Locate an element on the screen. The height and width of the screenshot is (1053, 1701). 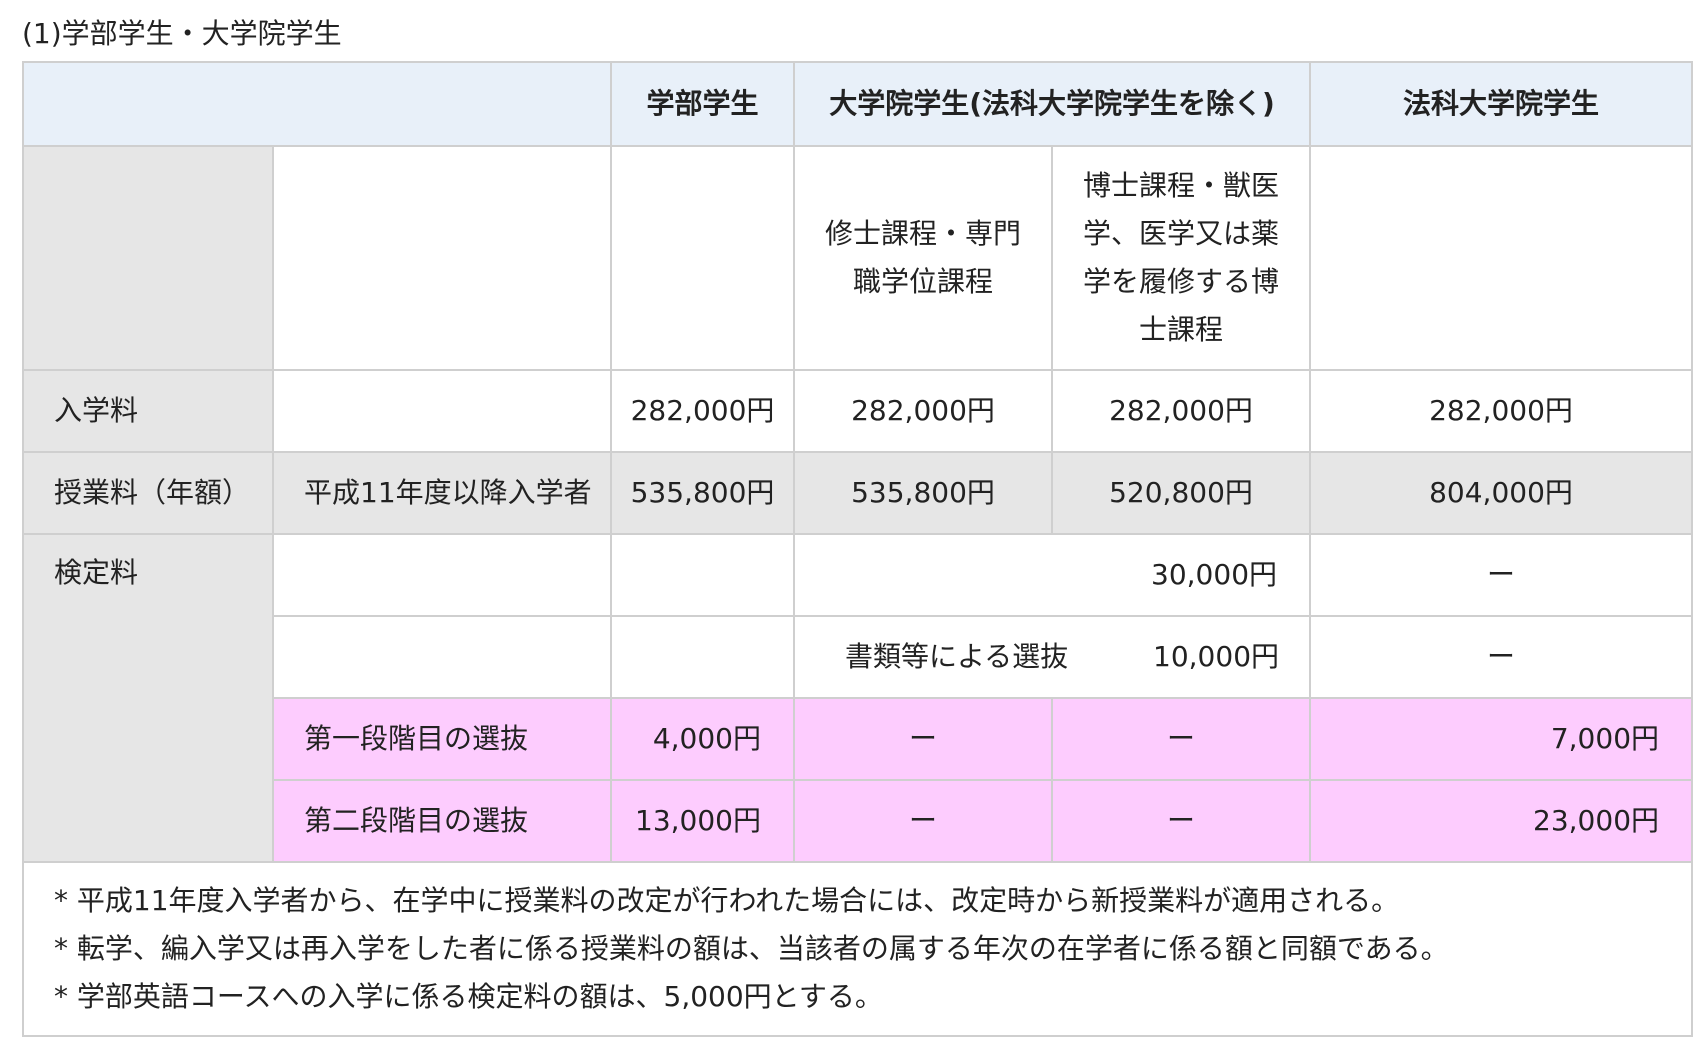
exam-stage2-undergrad: 13,000円 is located at coordinates (702, 821).